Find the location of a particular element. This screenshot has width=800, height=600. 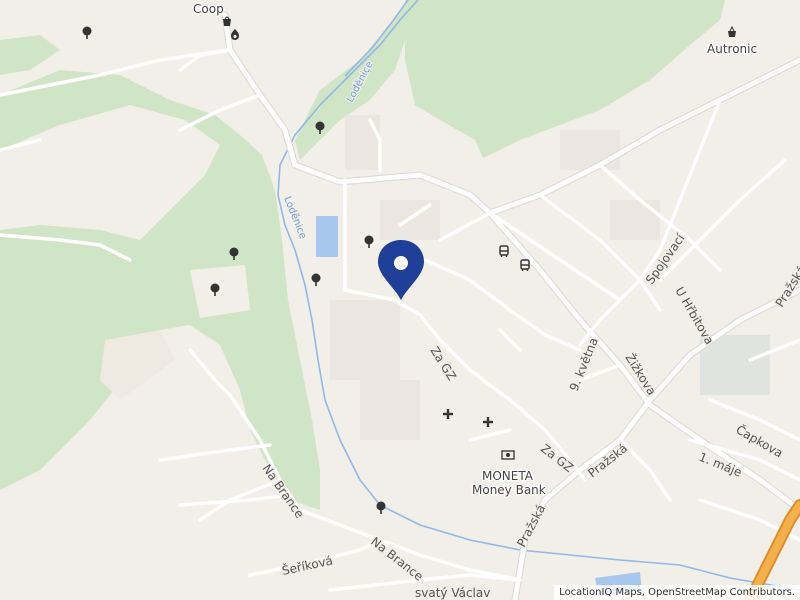

street-label: svatý Václav is located at coordinates (452, 593).